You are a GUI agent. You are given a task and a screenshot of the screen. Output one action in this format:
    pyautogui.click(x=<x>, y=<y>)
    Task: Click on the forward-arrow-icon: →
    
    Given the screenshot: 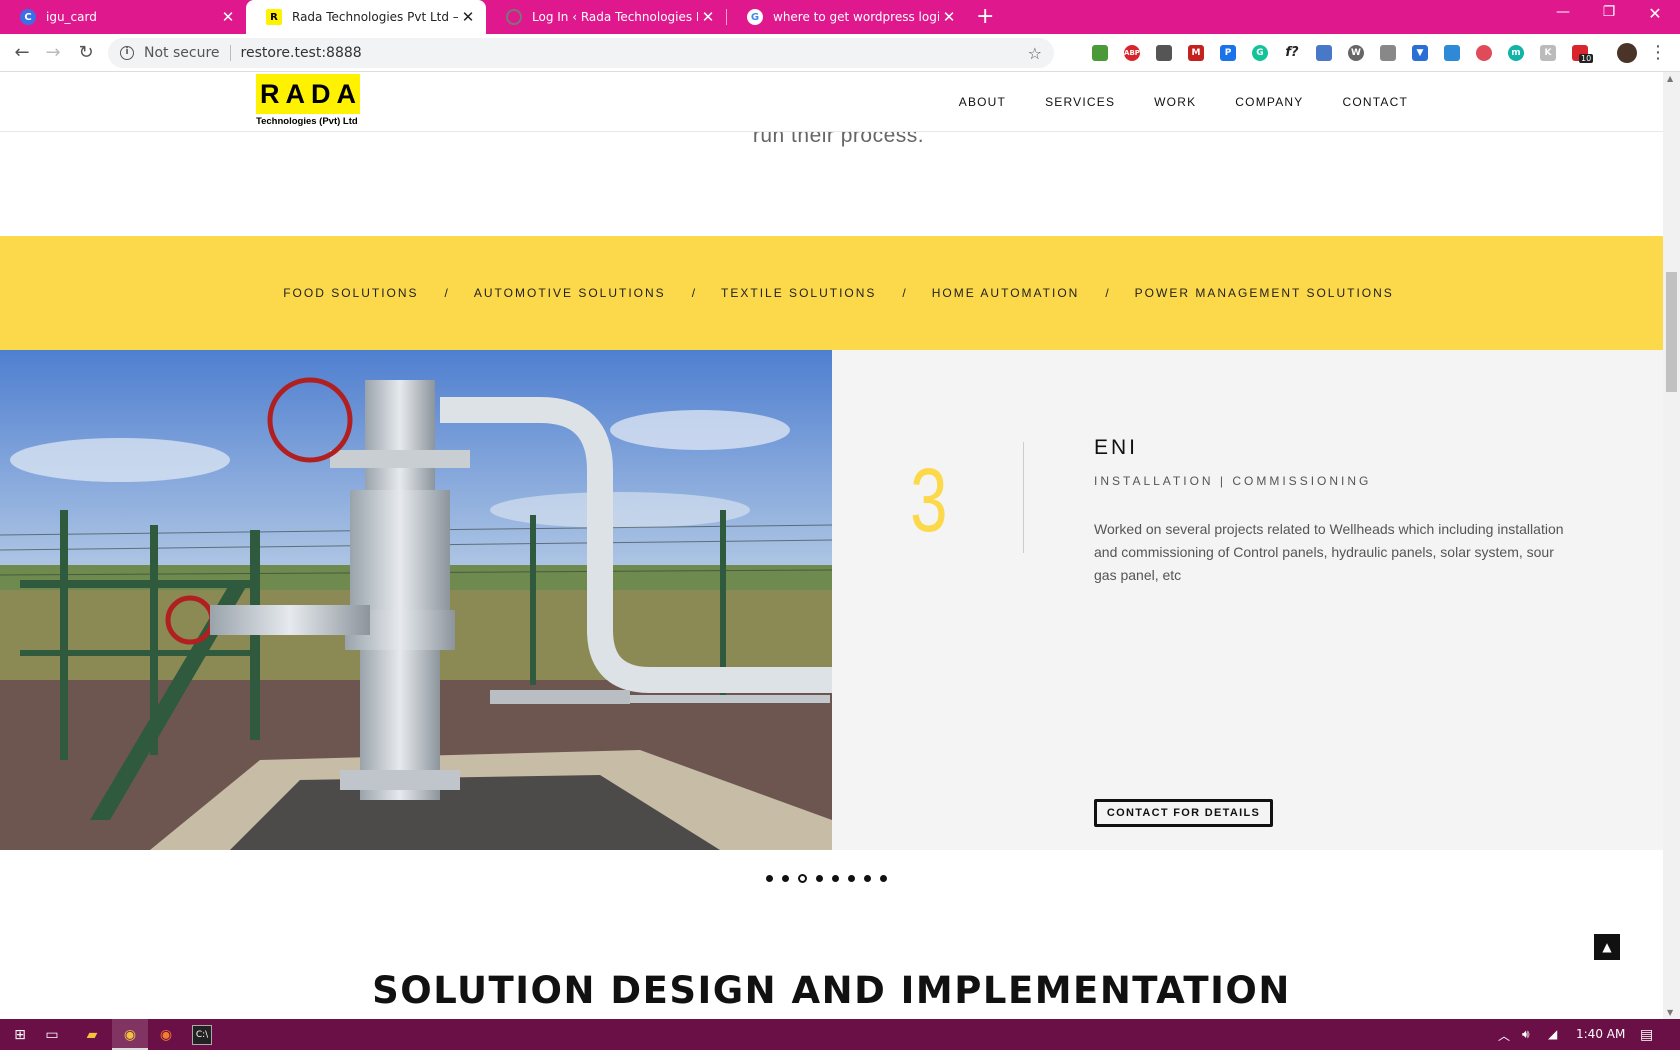 What is the action you would take?
    pyautogui.click(x=53, y=53)
    